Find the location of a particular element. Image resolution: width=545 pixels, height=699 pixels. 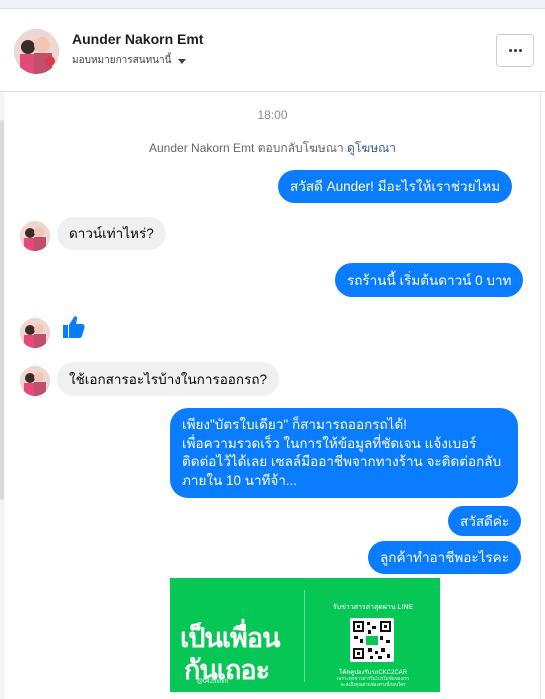

chevron-down-icon is located at coordinates (182, 61).